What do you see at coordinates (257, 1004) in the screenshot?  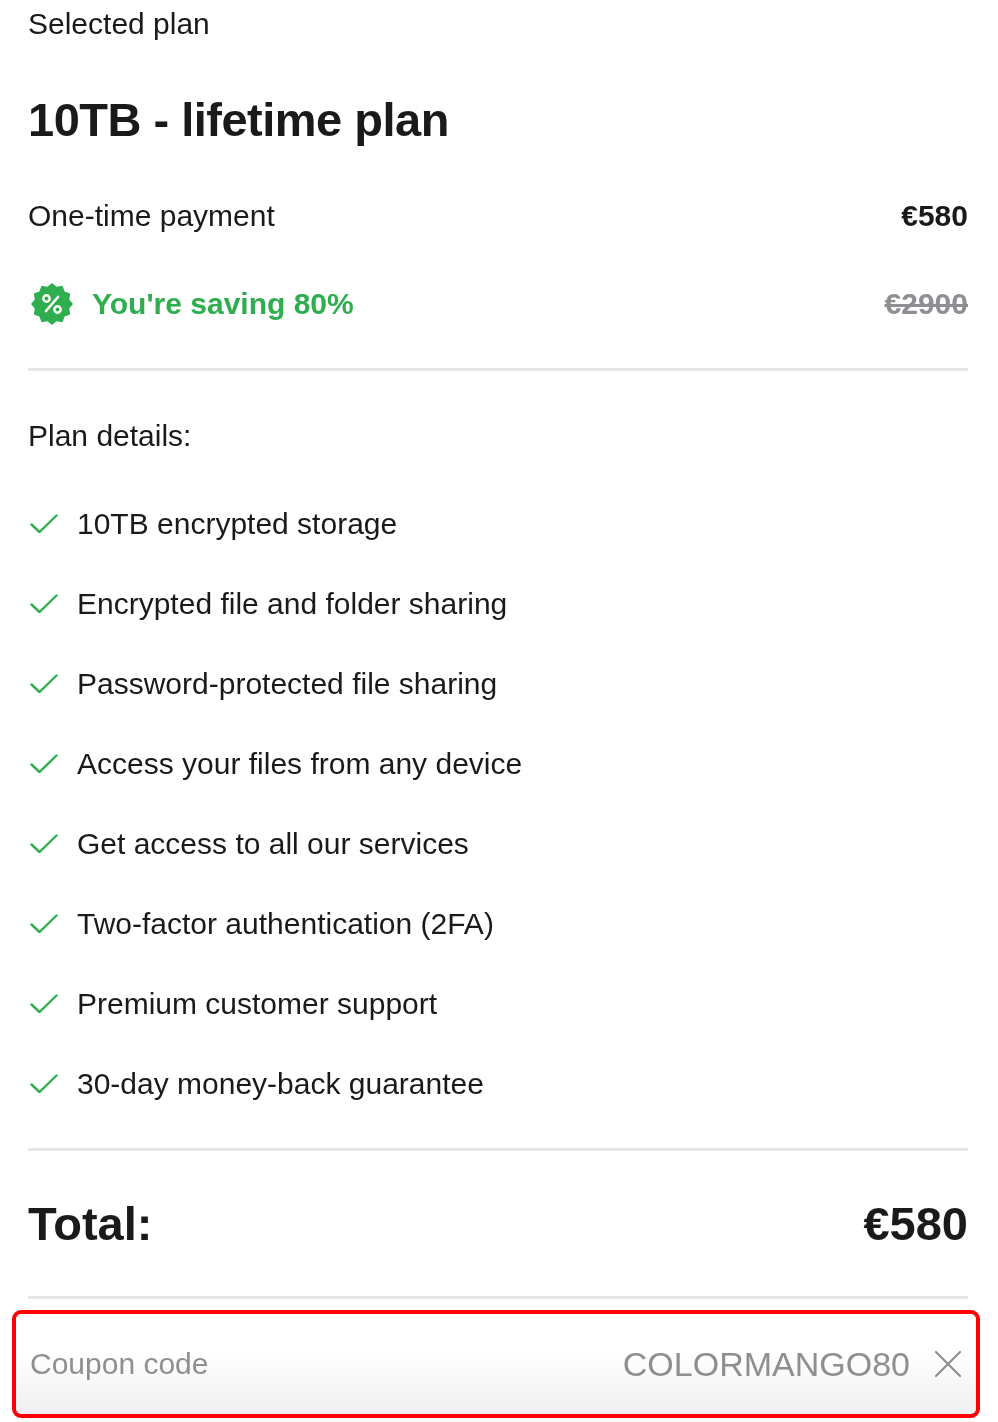 I see `feature-text: Premium customer support` at bounding box center [257, 1004].